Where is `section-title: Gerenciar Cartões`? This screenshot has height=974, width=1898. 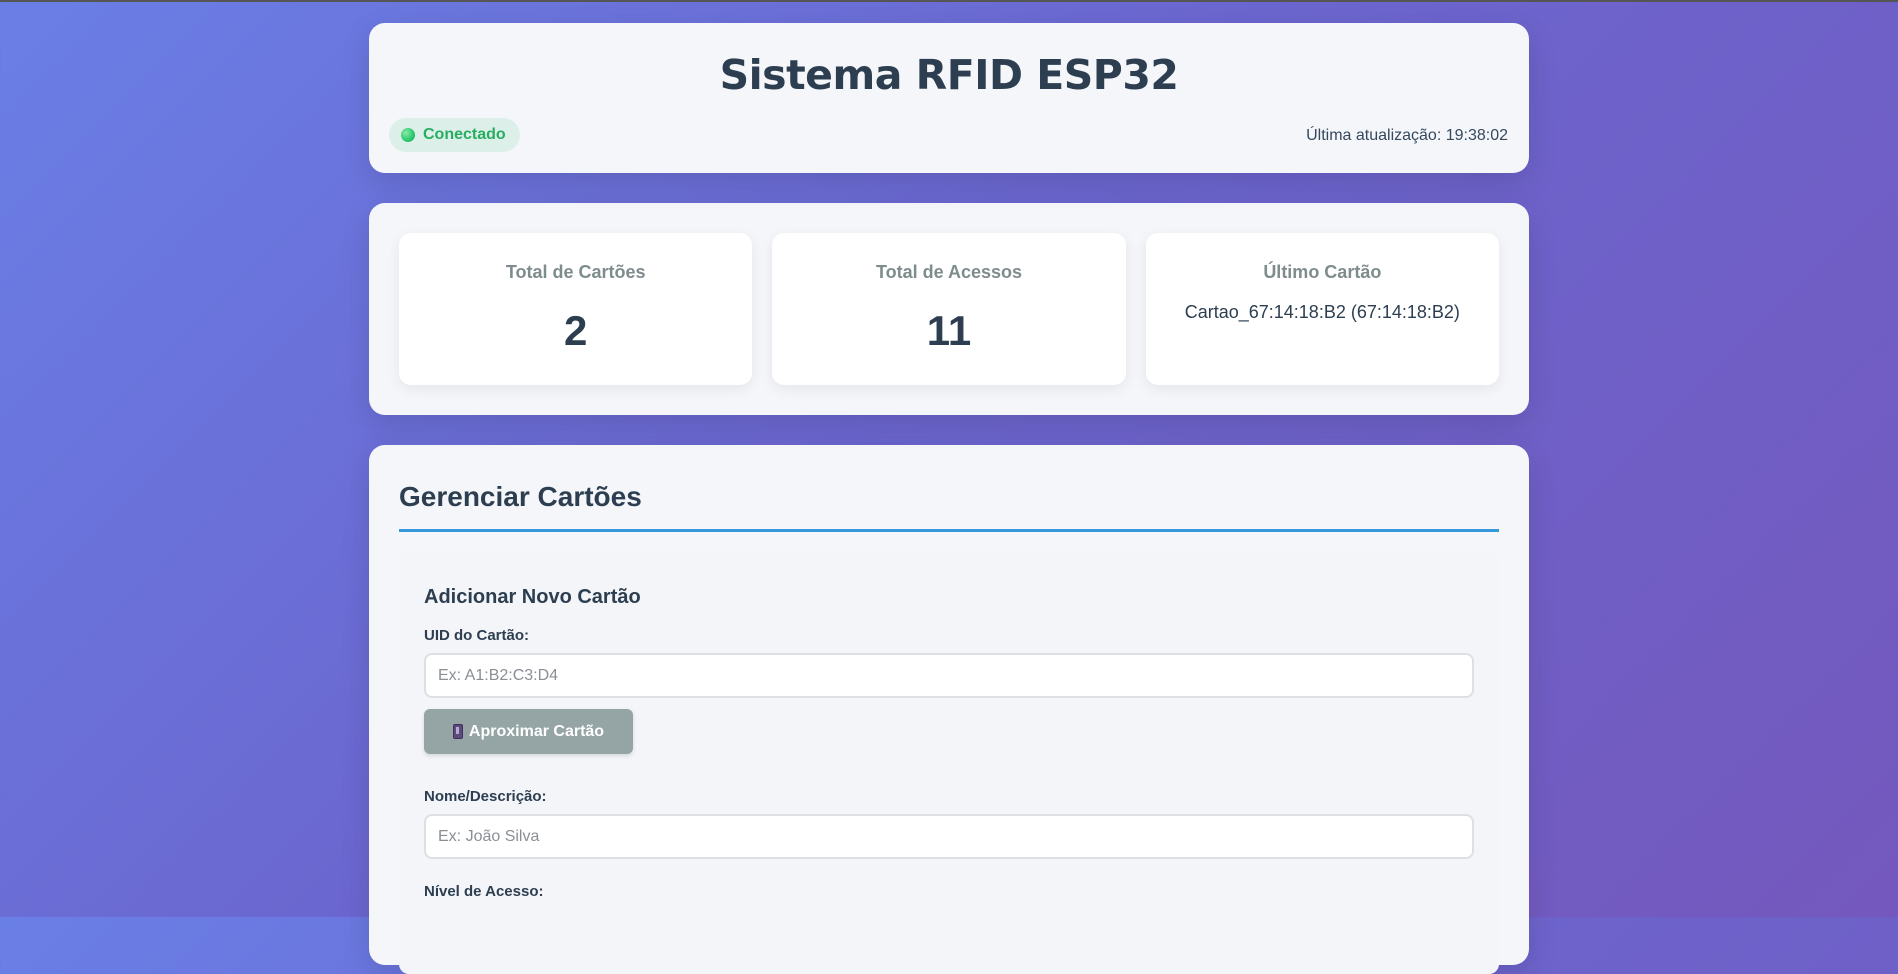 section-title: Gerenciar Cartões is located at coordinates (949, 506).